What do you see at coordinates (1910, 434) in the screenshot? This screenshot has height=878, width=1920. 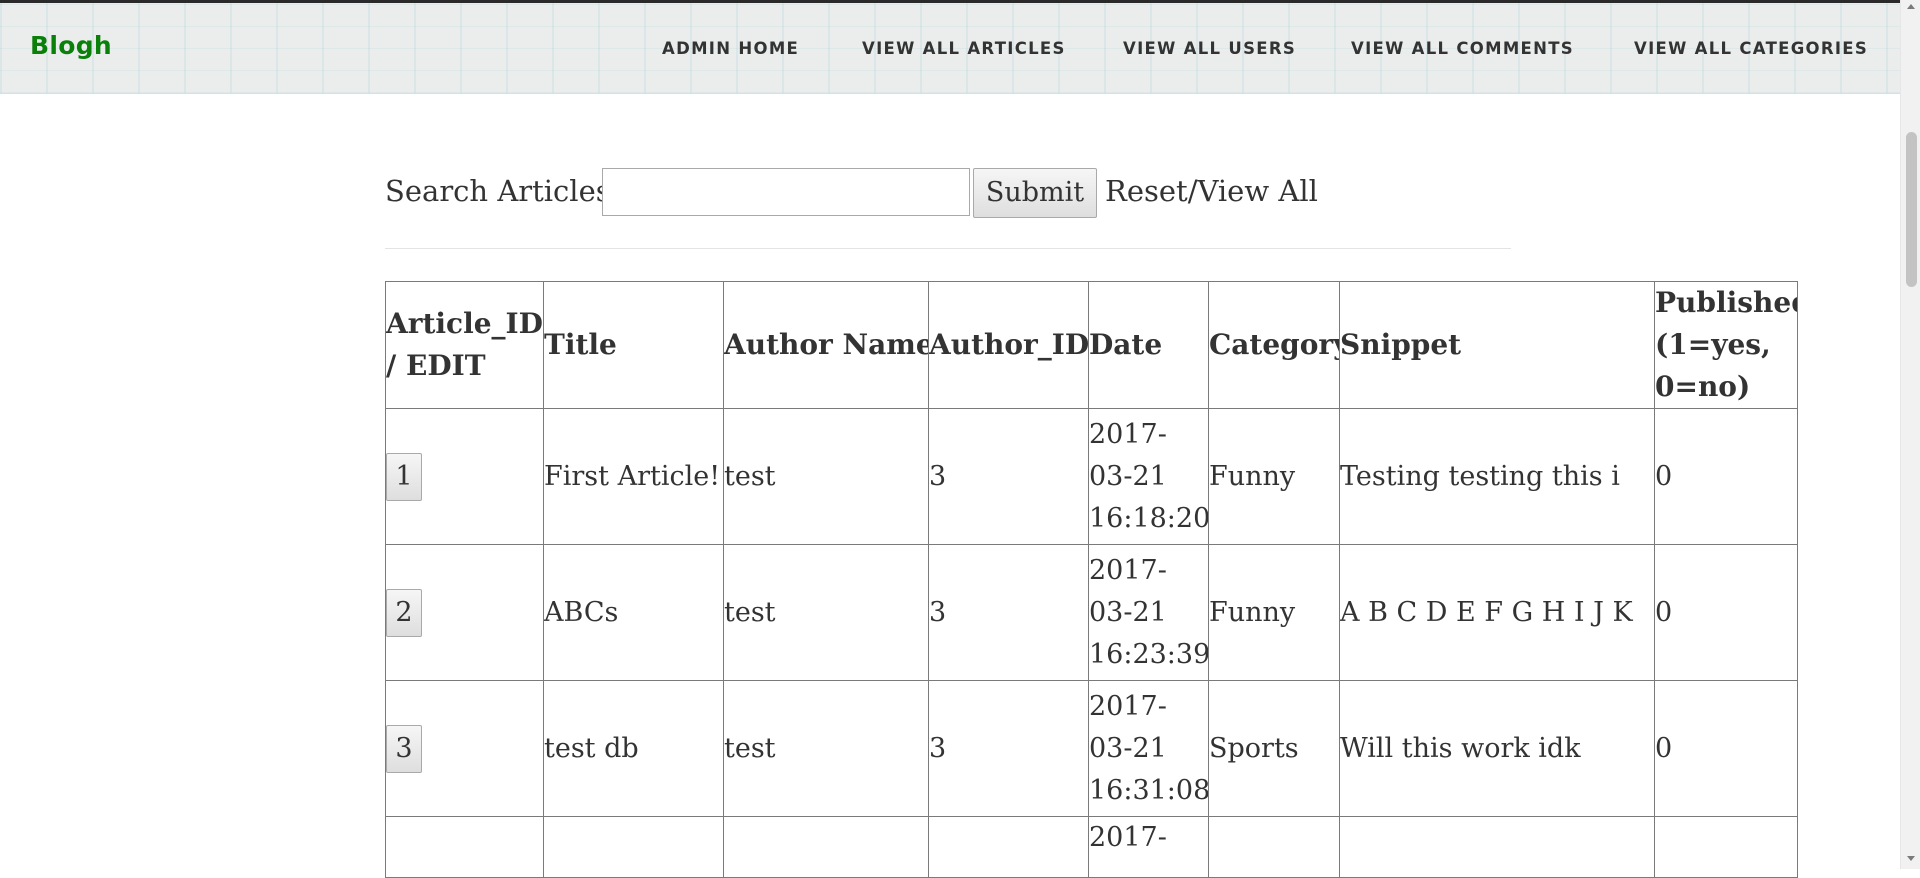 I see `page-scrollbar` at bounding box center [1910, 434].